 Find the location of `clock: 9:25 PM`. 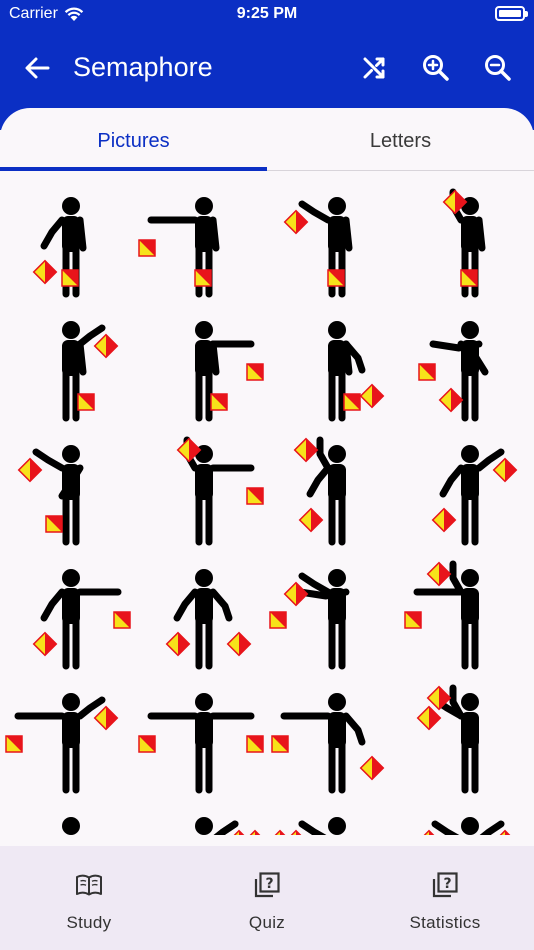

clock: 9:25 PM is located at coordinates (267, 13).